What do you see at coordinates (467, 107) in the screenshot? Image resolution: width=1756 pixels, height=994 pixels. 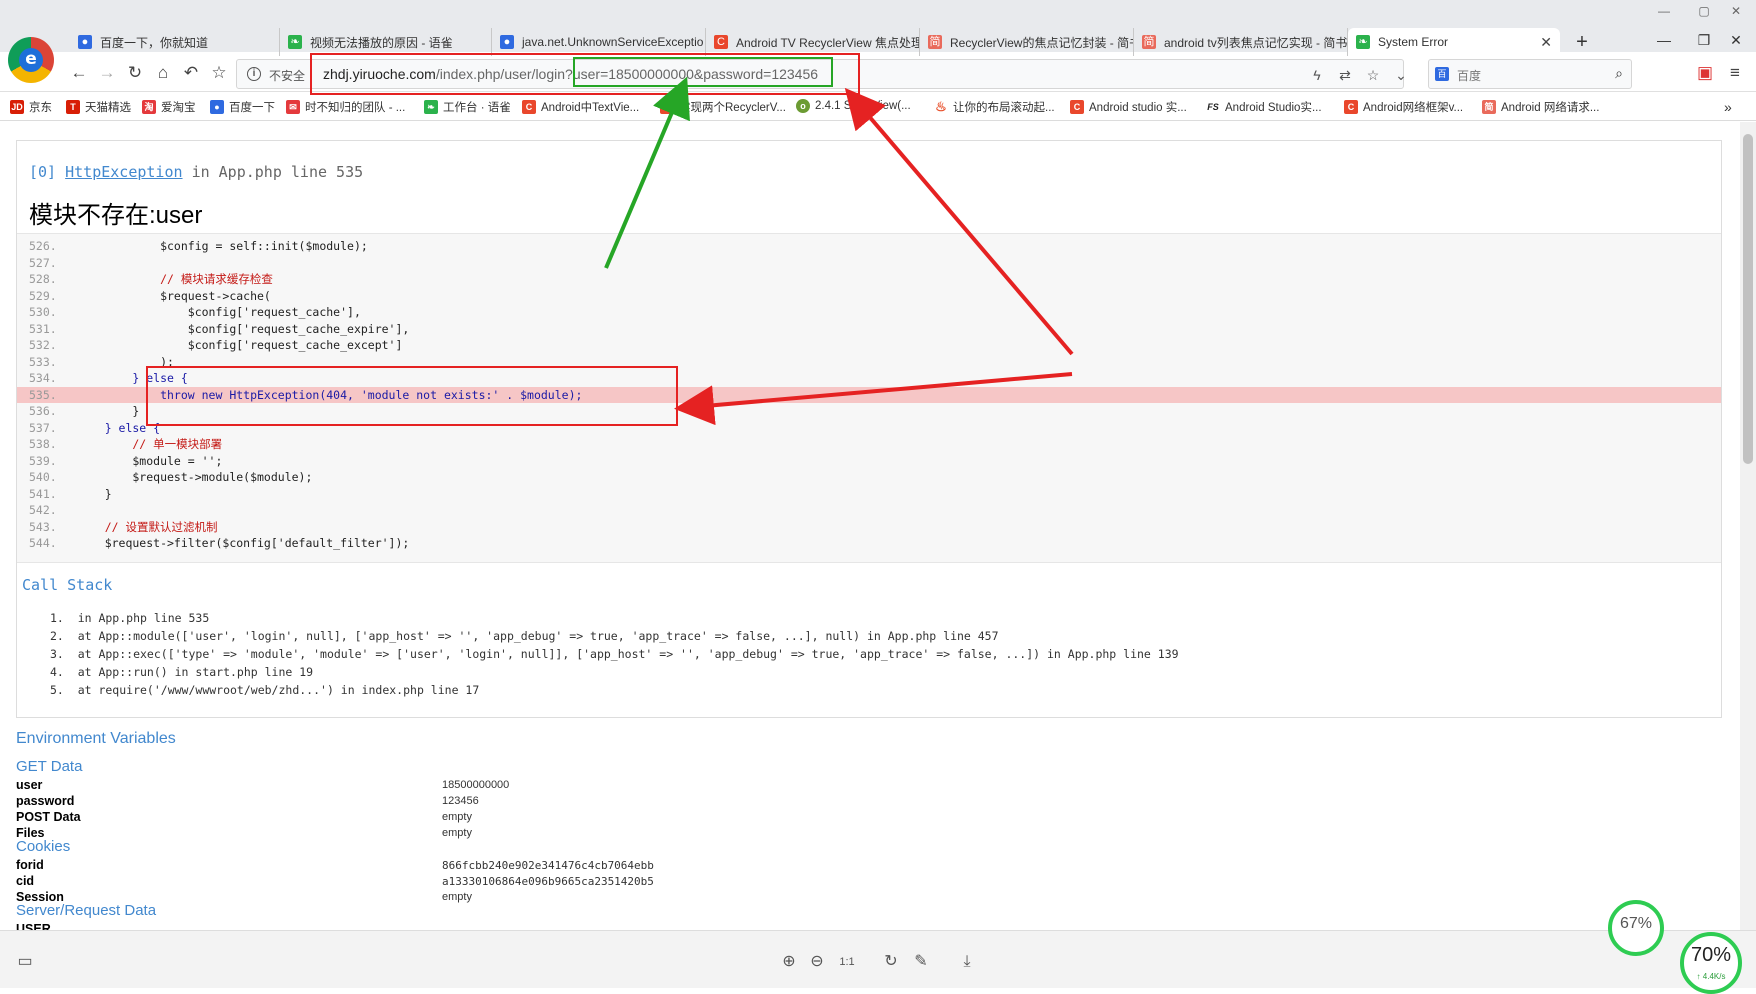 I see `bookmark-yuque: ❧ 工作台 · 语雀` at bounding box center [467, 107].